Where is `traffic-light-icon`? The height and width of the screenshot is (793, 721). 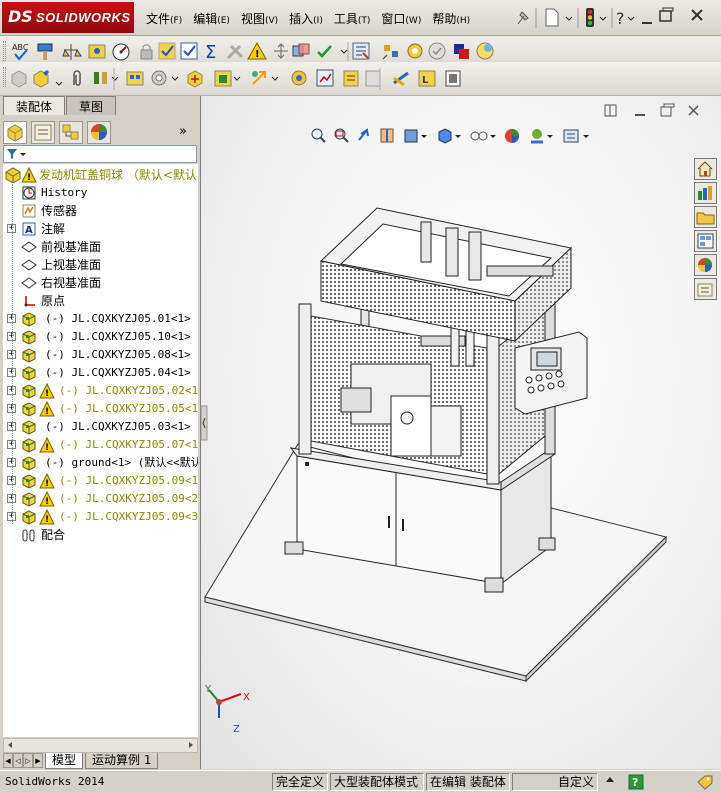 traffic-light-icon is located at coordinates (596, 17).